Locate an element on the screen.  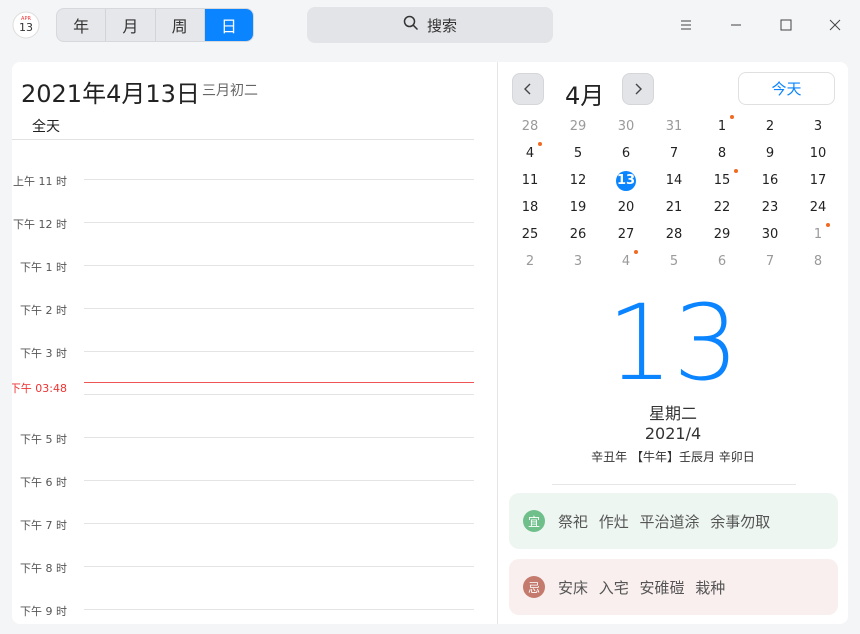
calendar-day: 10 is located at coordinates (818, 153).